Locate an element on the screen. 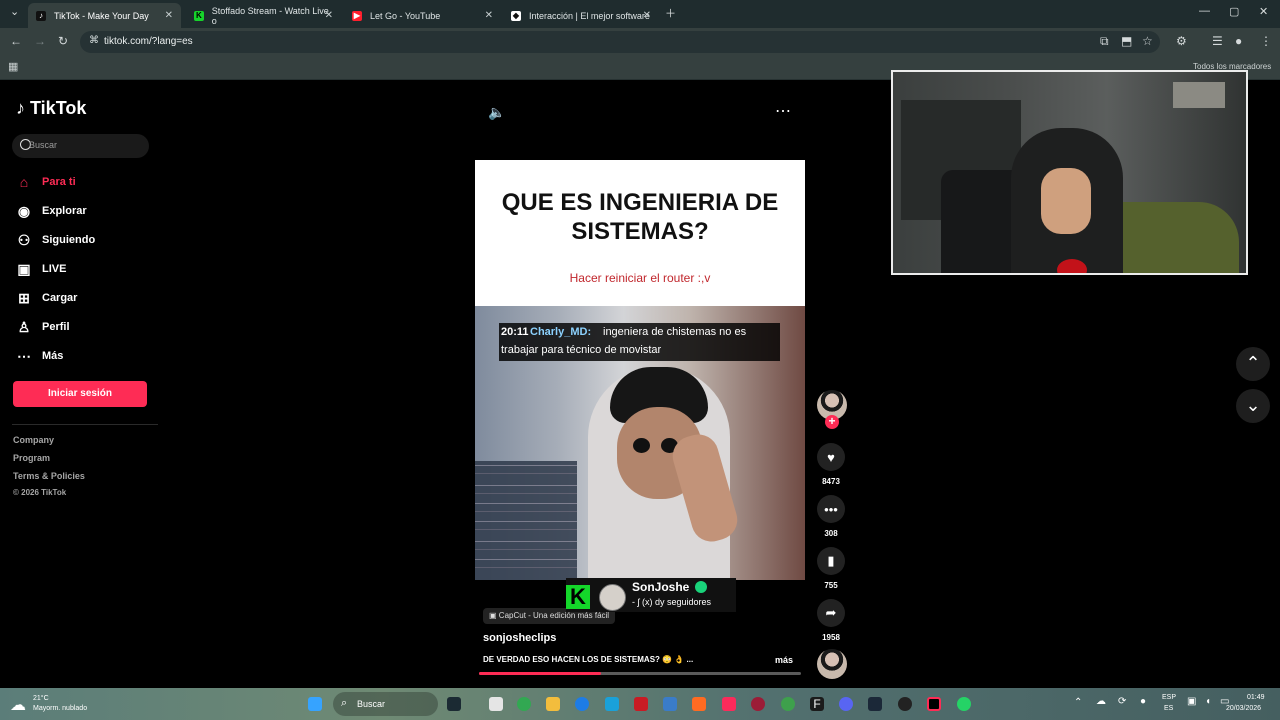 This screenshot has height=720, width=1280. minimize-icon: — is located at coordinates (1204, 11).